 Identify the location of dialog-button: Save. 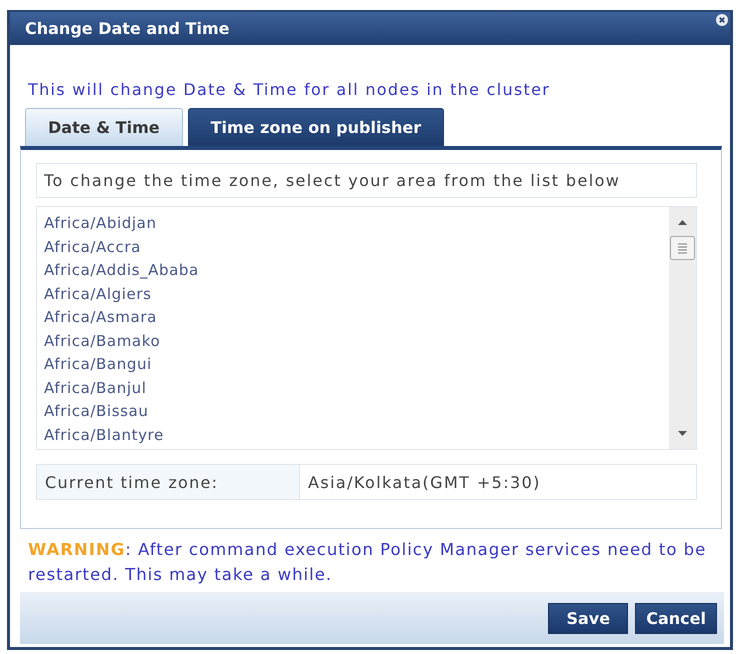
(588, 618).